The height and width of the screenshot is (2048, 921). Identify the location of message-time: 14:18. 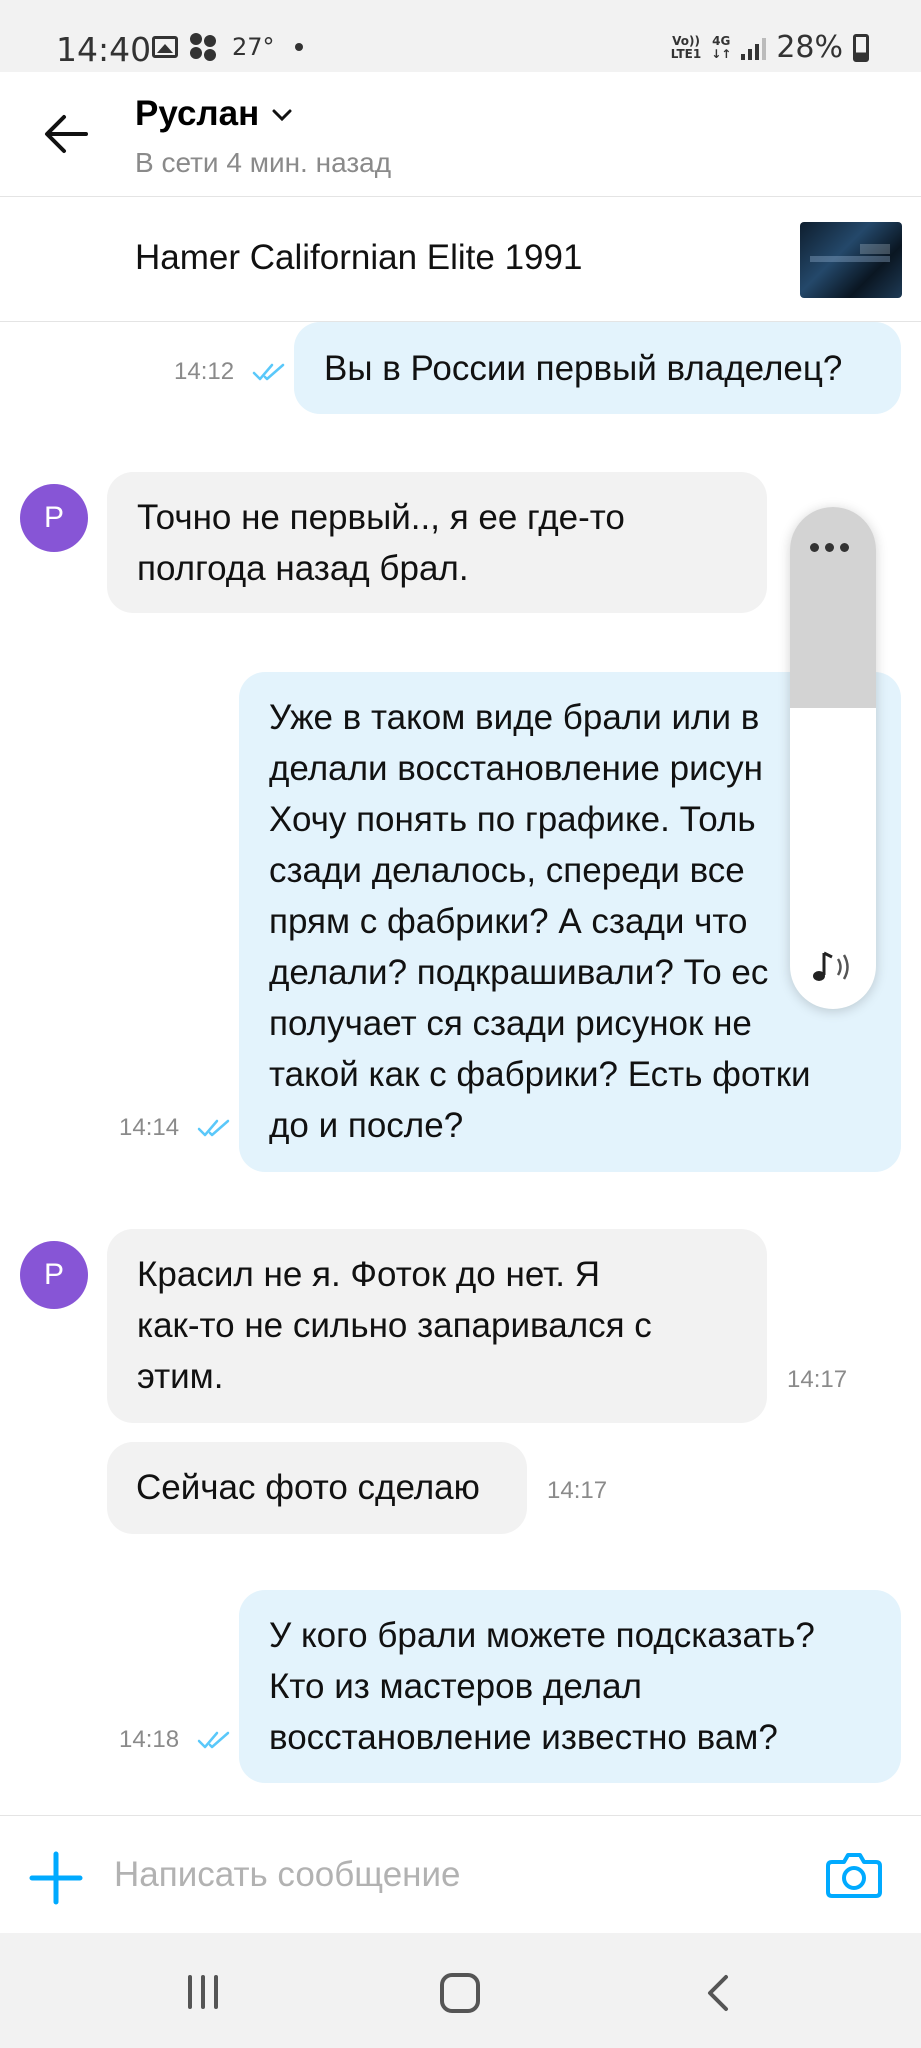
(149, 1739).